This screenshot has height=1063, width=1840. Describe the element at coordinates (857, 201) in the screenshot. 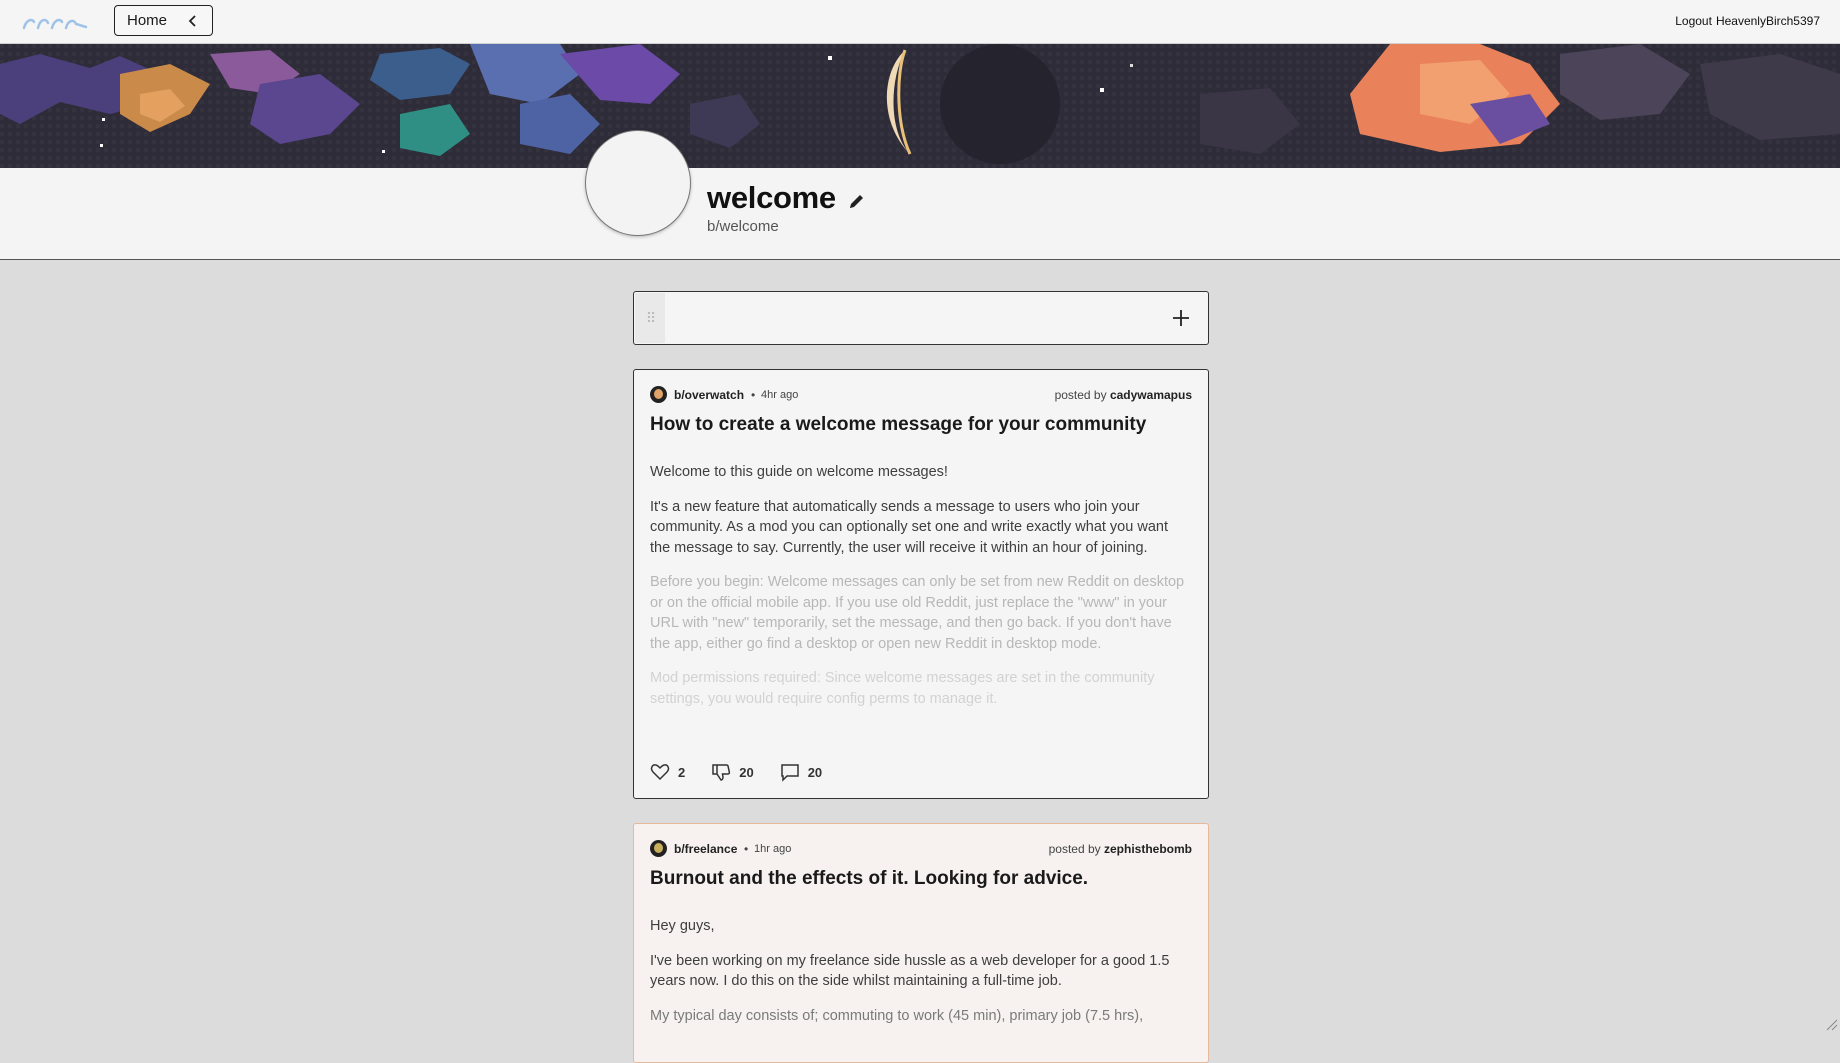

I see `pencil-edit-icon` at that location.